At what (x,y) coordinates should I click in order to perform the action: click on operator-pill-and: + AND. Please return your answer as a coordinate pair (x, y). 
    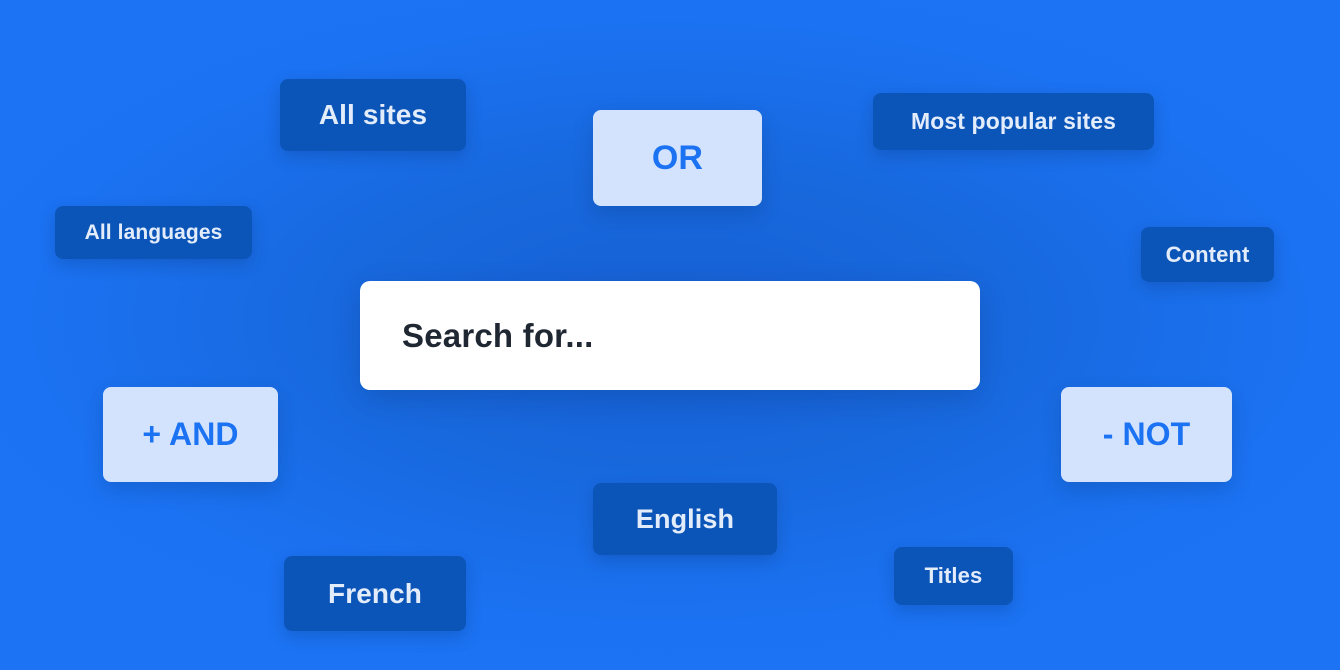
    Looking at the image, I should click on (190, 434).